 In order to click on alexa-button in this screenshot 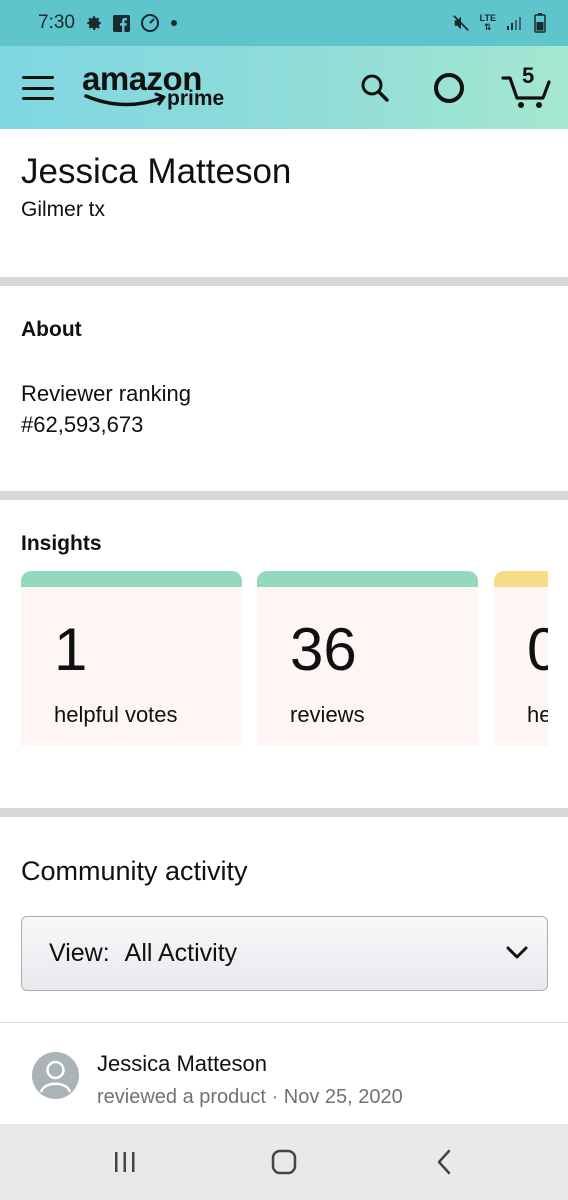, I will do `click(449, 87)`.